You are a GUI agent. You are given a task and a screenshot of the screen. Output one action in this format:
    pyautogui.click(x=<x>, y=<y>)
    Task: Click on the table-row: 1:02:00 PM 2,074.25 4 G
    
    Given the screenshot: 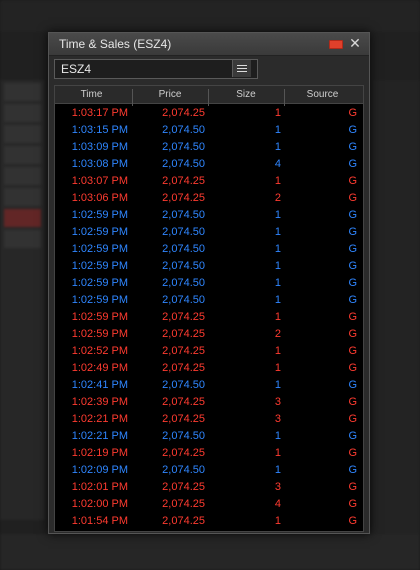 What is the action you would take?
    pyautogui.click(x=209, y=504)
    